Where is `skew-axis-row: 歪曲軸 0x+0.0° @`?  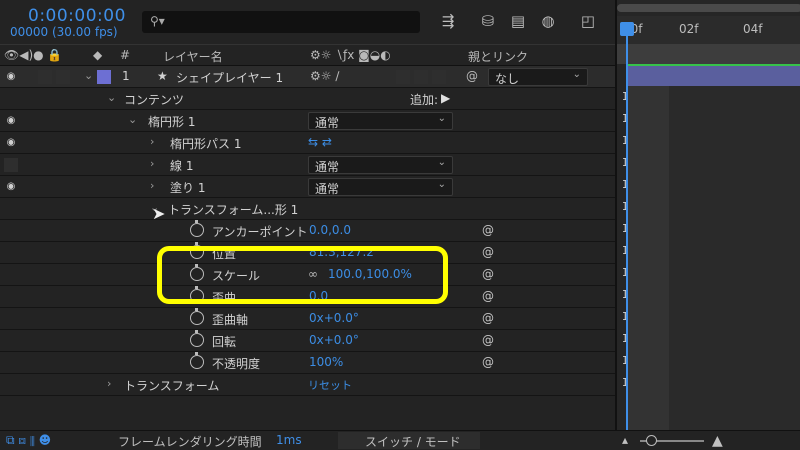
skew-axis-row: 歪曲軸 0x+0.0° @ is located at coordinates (307, 319).